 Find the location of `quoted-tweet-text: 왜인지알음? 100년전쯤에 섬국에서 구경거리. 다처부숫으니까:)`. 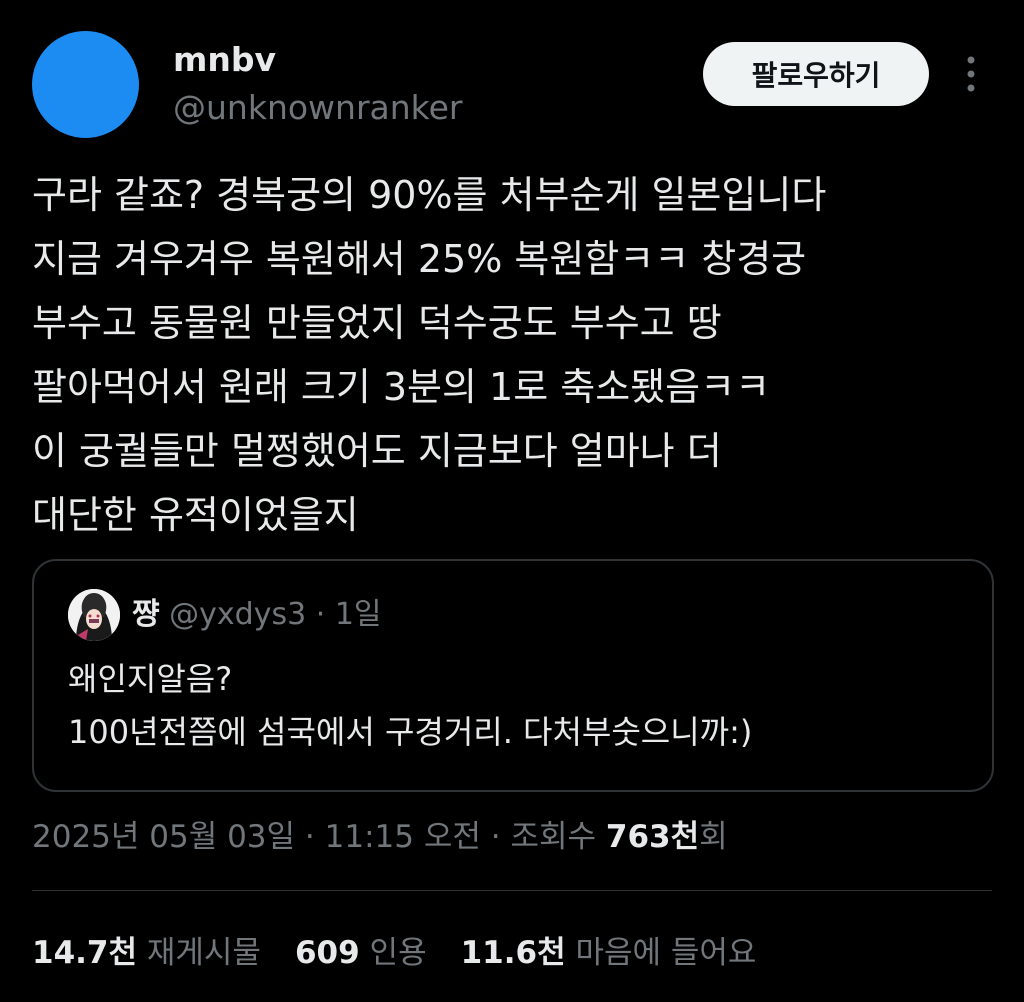

quoted-tweet-text: 왜인지알음? 100년전쯤에 섬국에서 구경거리. 다처부숫으니까:) is located at coordinates (410, 706).